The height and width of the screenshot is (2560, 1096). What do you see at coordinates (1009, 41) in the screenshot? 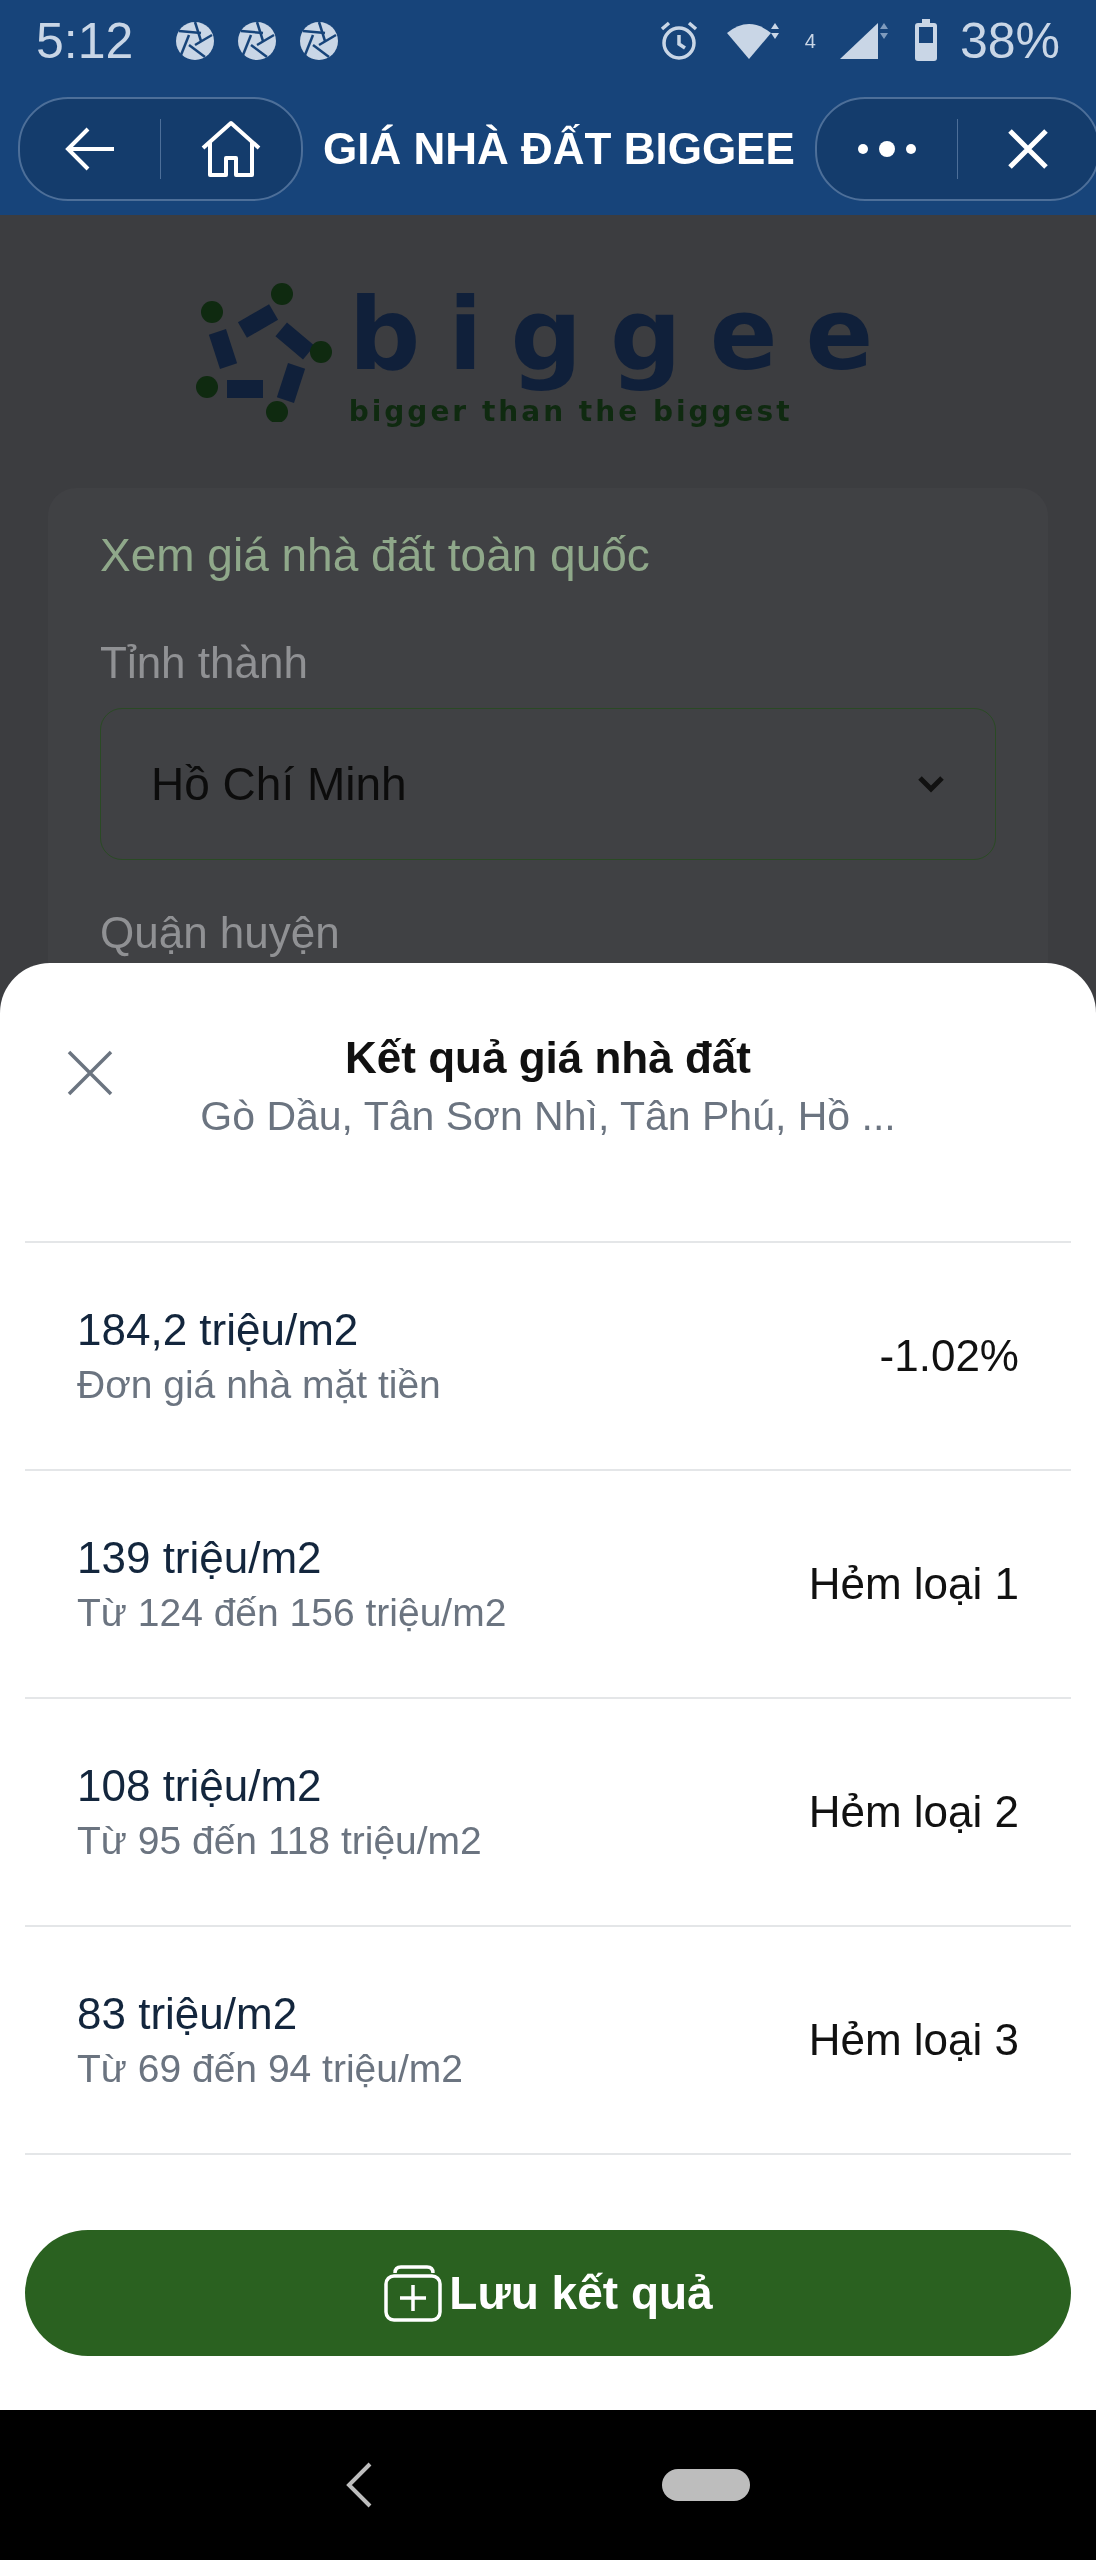
I see `battery-level: 38%` at bounding box center [1009, 41].